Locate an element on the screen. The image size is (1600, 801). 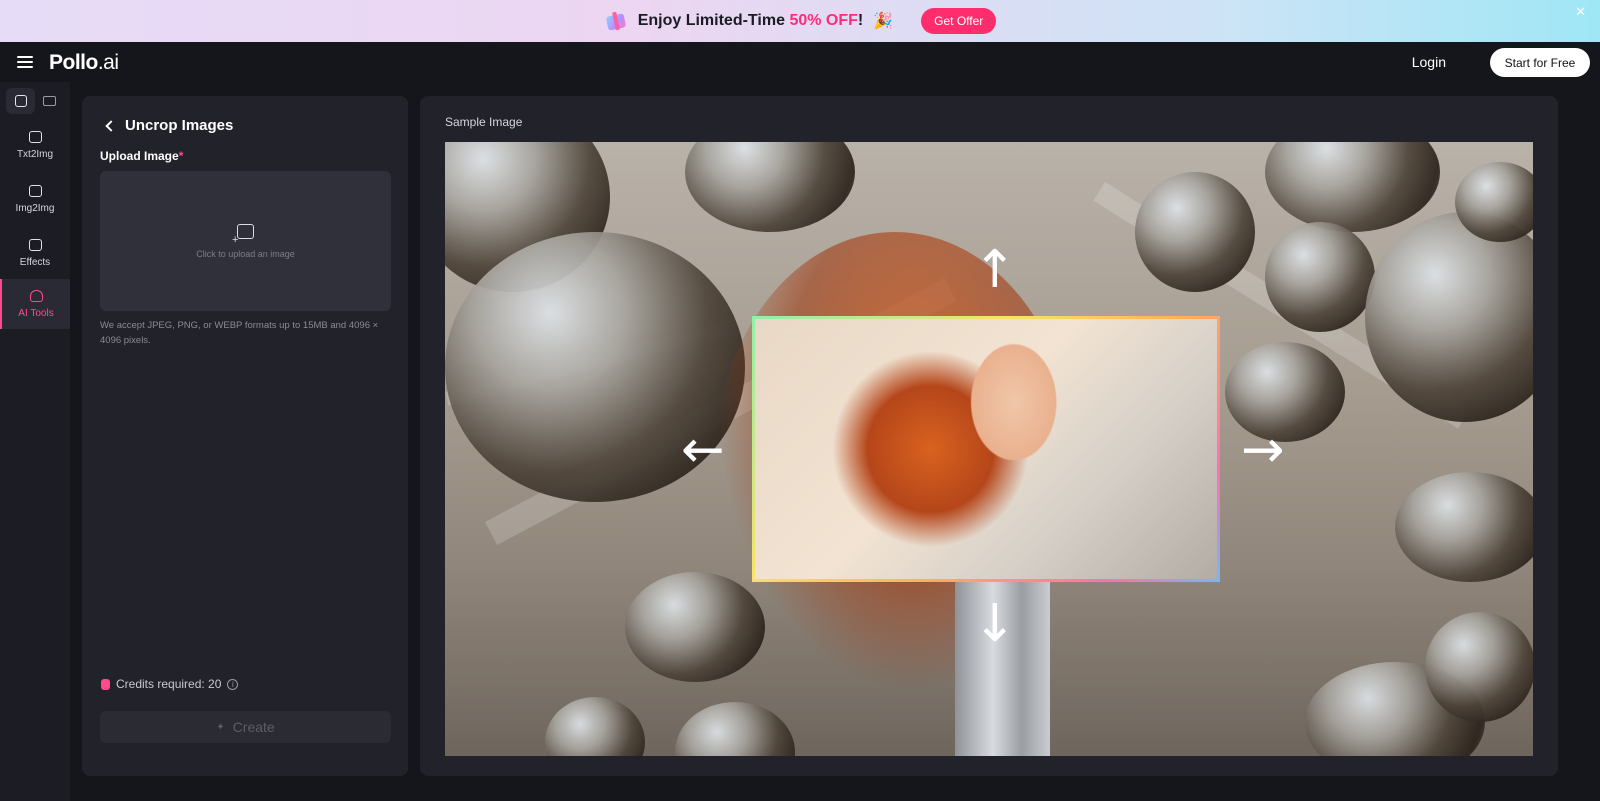
panel-header: Uncrop Images is located at coordinates (168, 125).